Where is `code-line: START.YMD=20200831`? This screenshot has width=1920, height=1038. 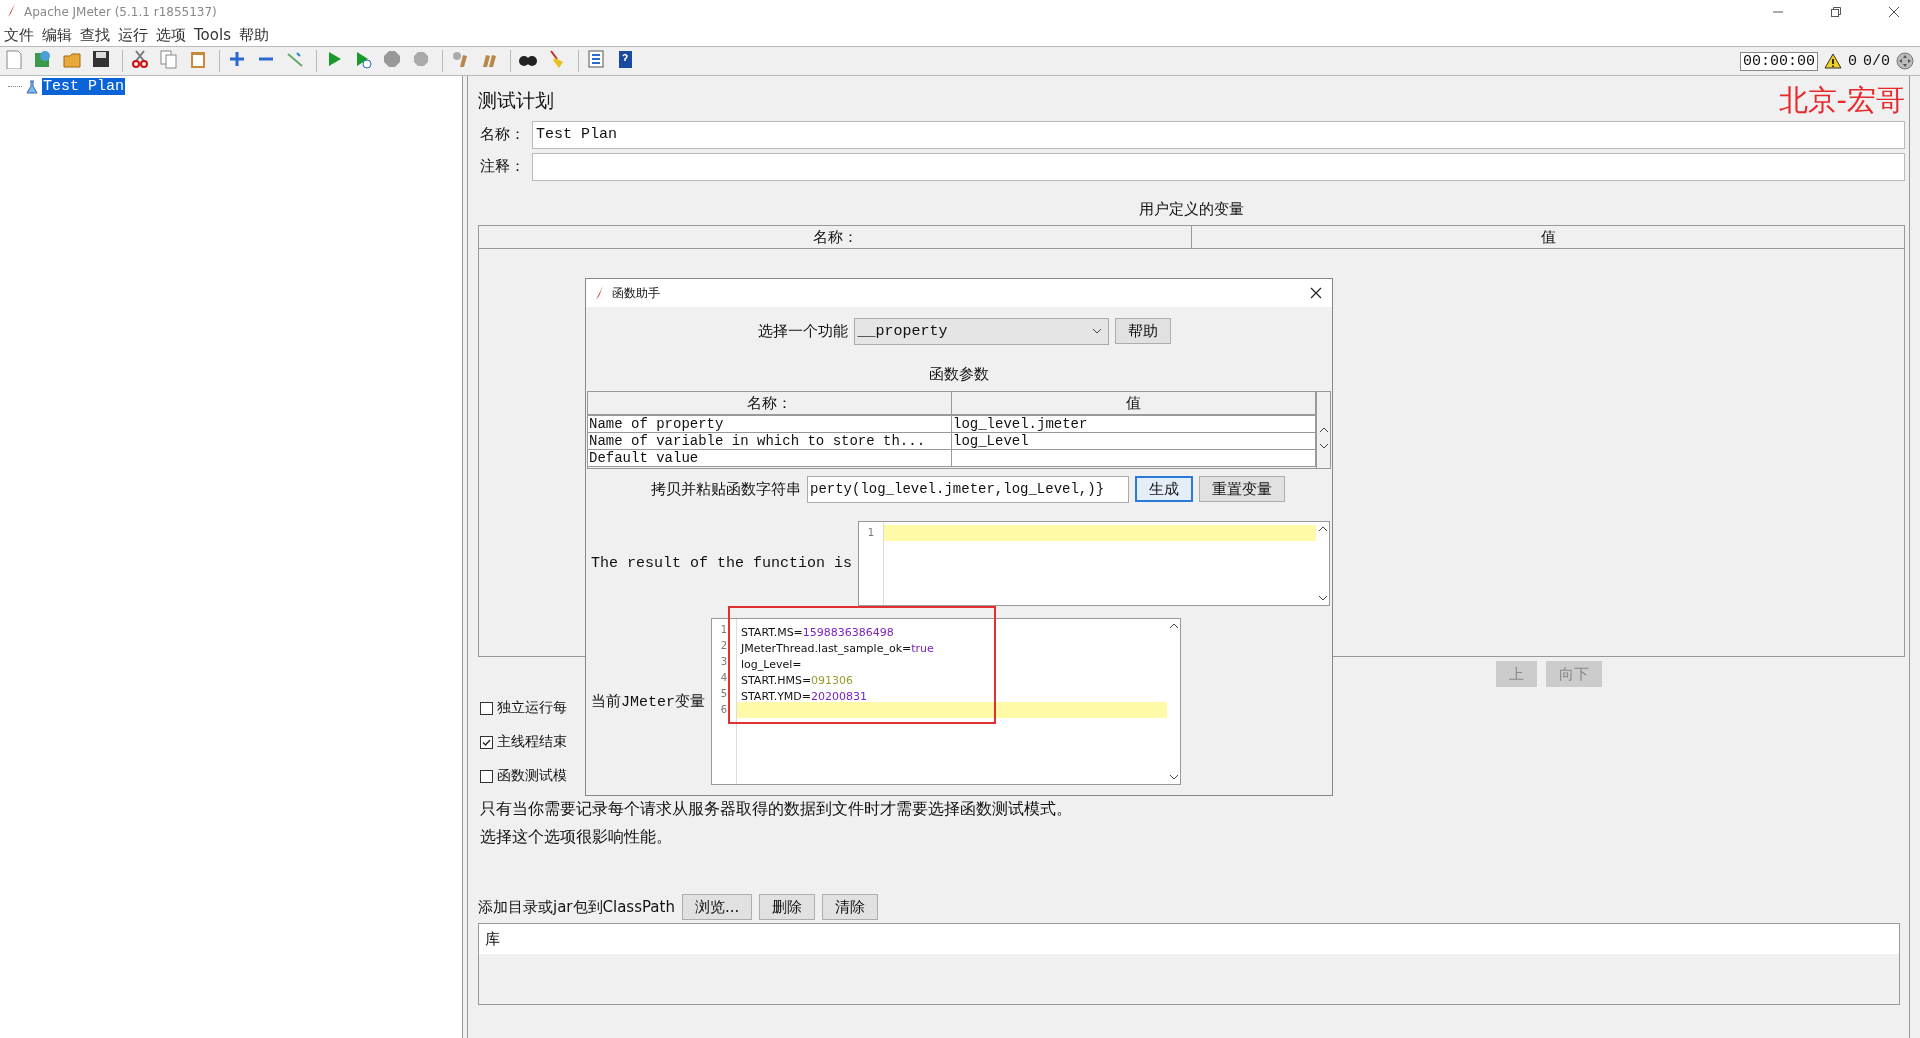 code-line: START.YMD=20200831 is located at coordinates (804, 696).